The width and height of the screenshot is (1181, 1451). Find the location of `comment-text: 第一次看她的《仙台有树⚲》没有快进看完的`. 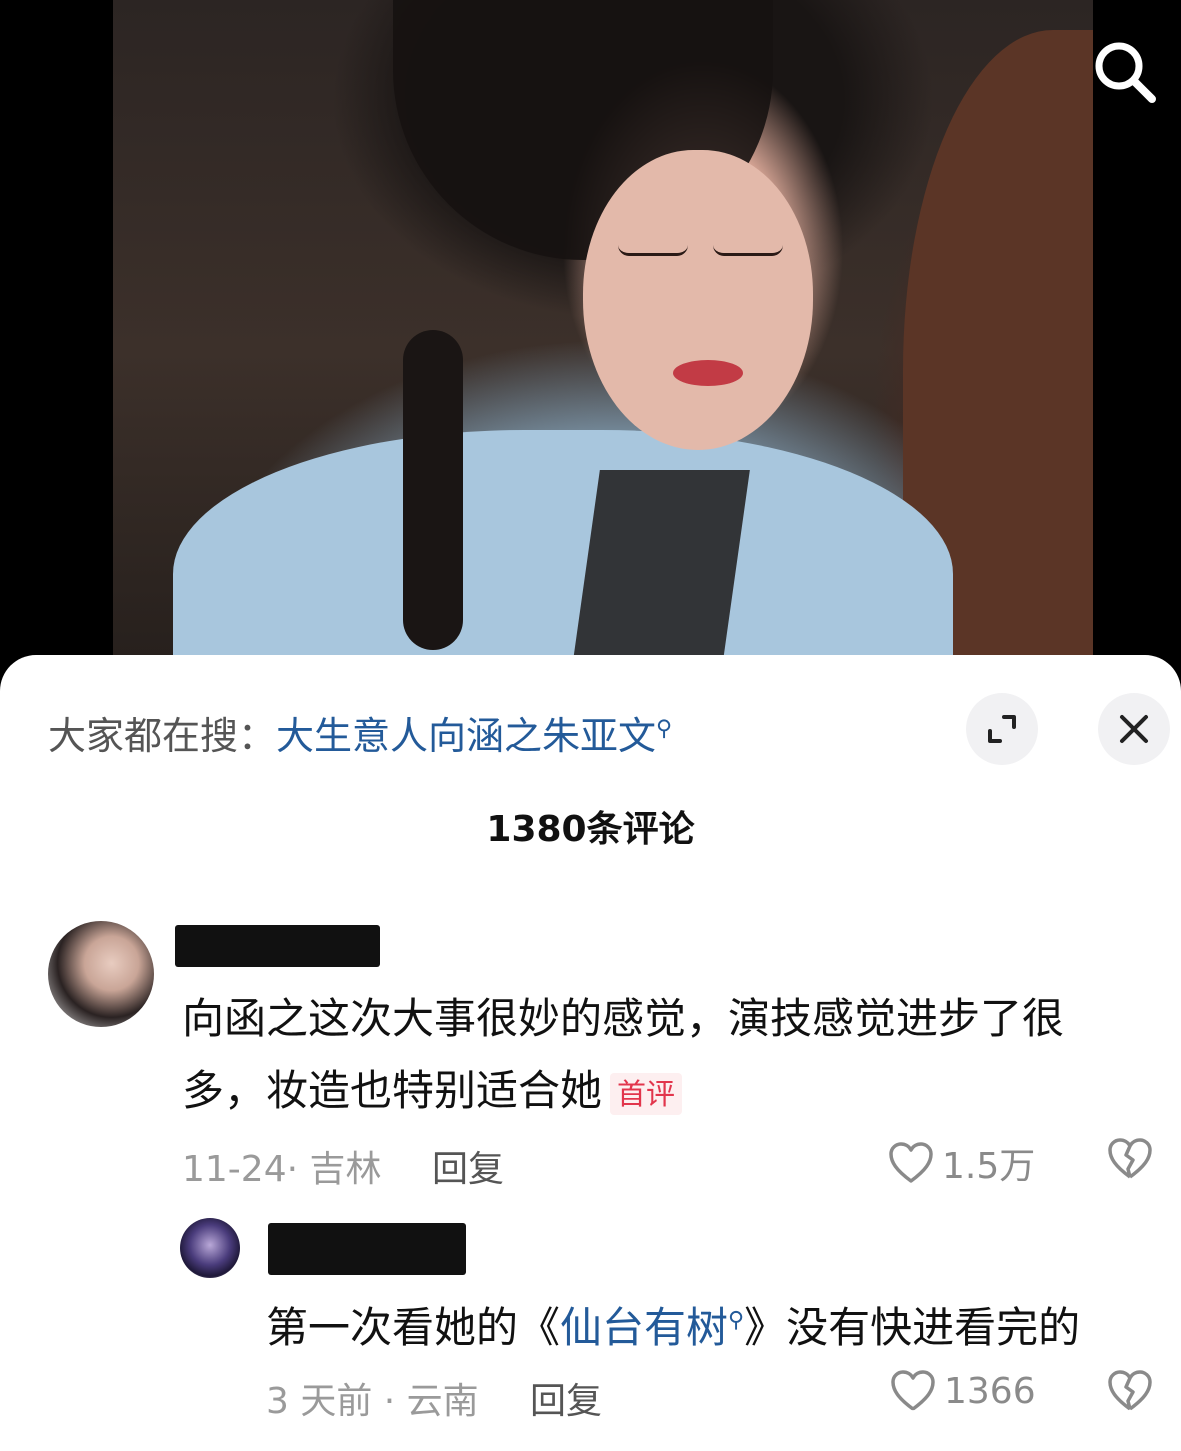

comment-text: 第一次看她的《仙台有树⚲》没有快进看完的 is located at coordinates (673, 1324).